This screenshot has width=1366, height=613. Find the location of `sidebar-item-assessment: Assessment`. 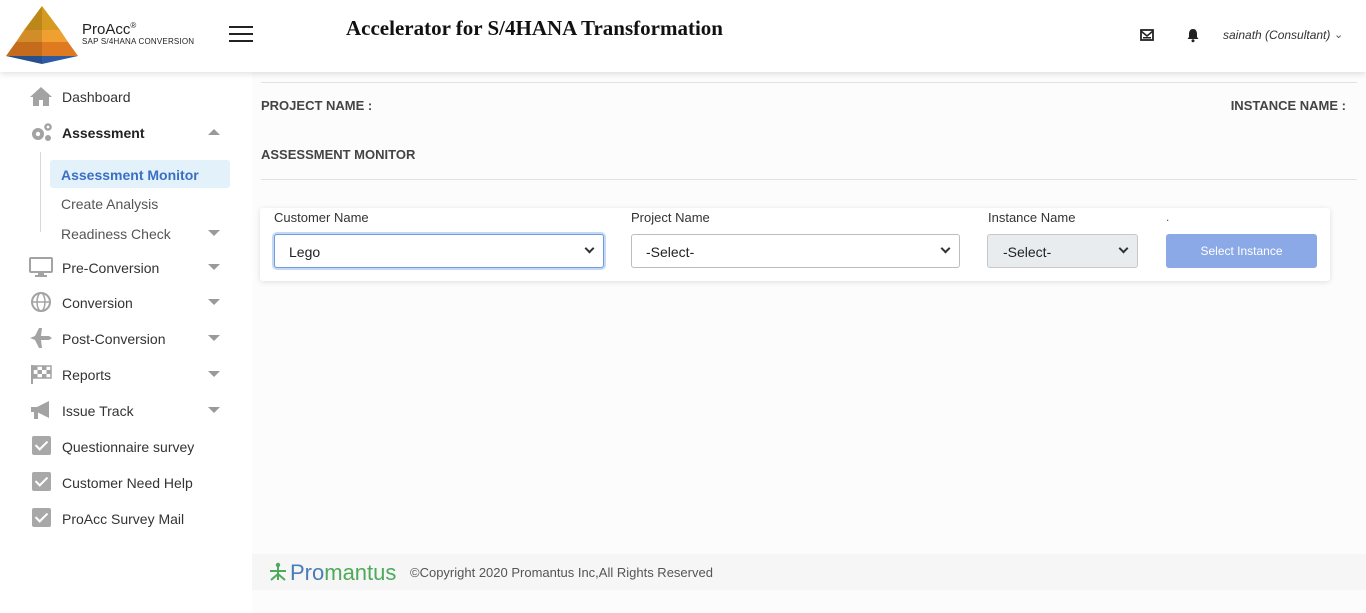

sidebar-item-assessment: Assessment is located at coordinates (120, 132).